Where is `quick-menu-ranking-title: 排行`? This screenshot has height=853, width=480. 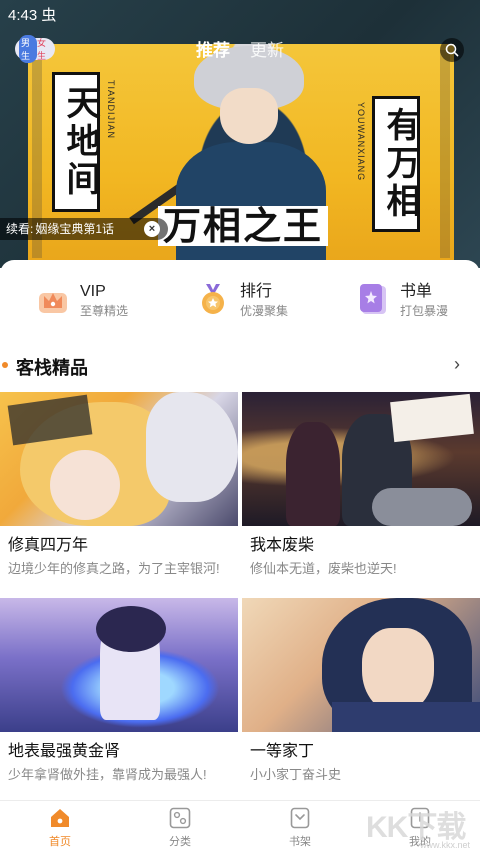
quick-menu-ranking-title: 排行 is located at coordinates (256, 291).